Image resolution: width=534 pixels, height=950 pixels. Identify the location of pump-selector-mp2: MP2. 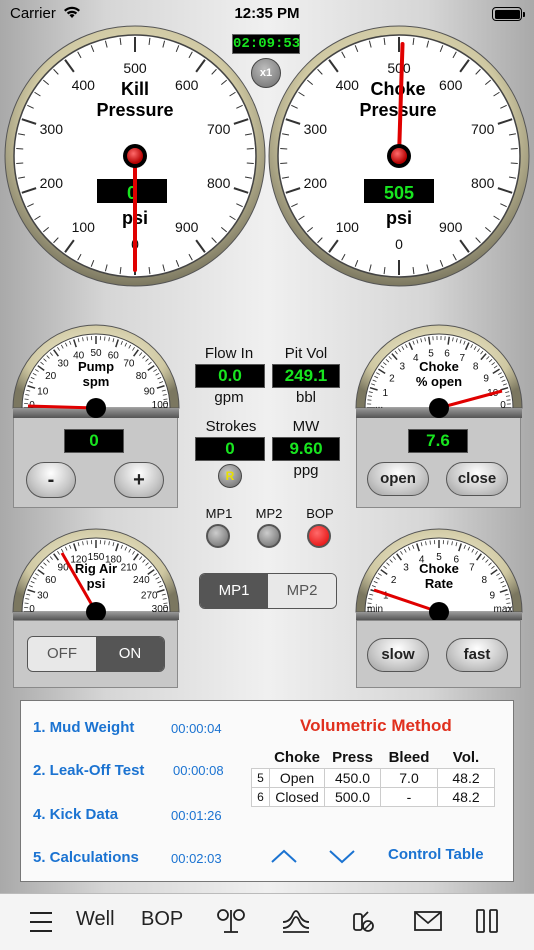
(302, 591).